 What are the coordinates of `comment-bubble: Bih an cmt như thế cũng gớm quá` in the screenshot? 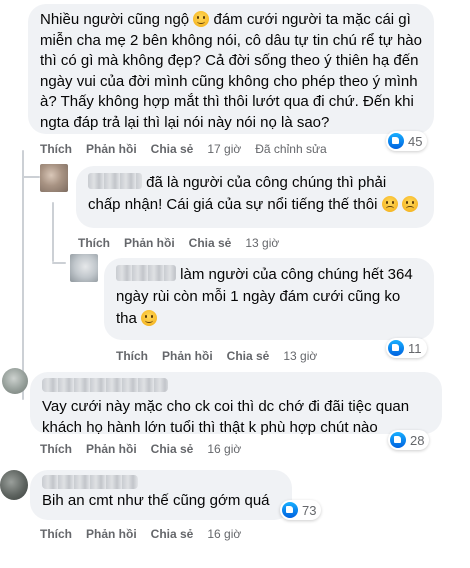 It's located at (161, 495).